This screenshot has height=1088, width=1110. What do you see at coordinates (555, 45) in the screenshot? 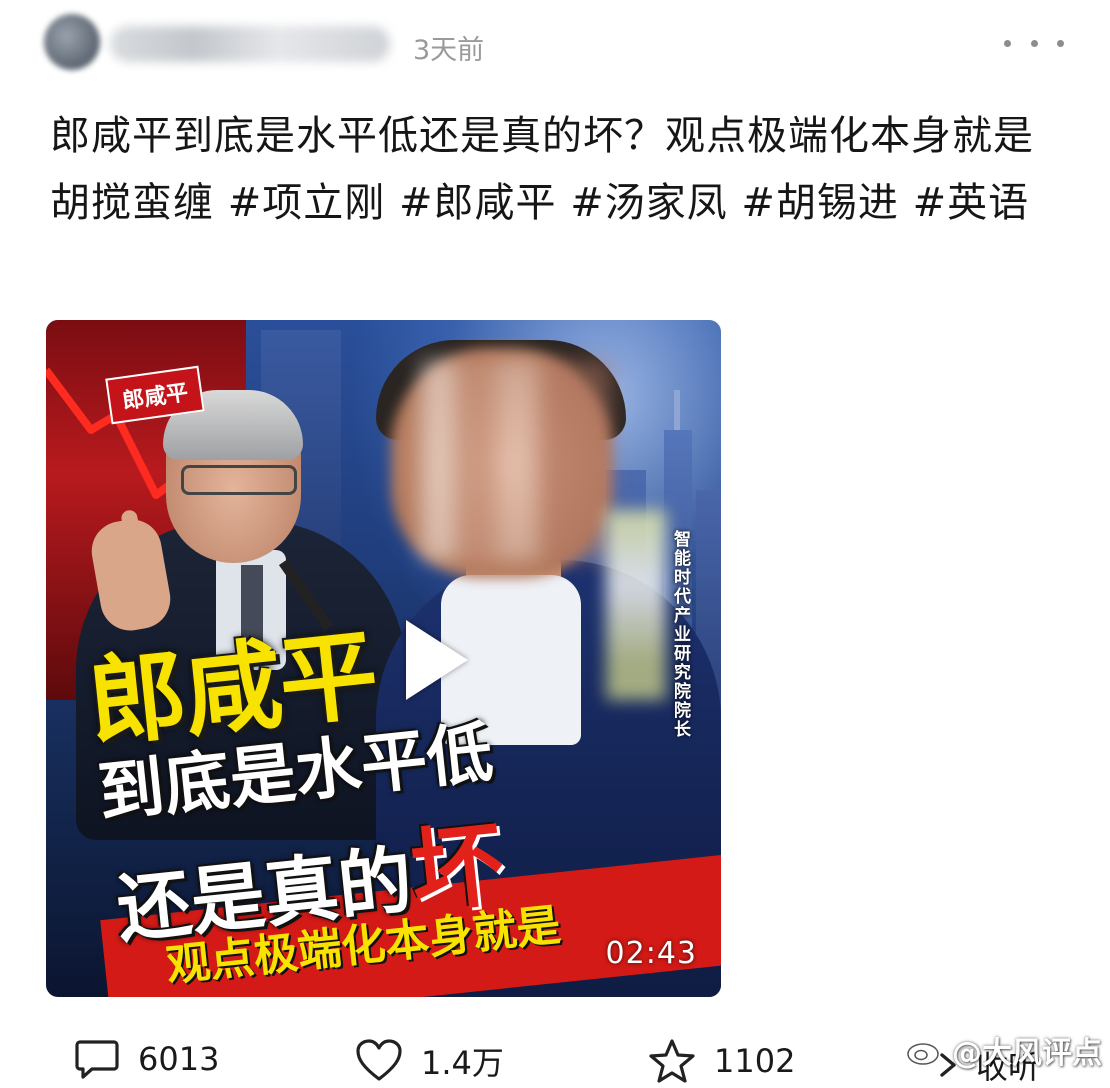
I see `post-header: 3天前` at bounding box center [555, 45].